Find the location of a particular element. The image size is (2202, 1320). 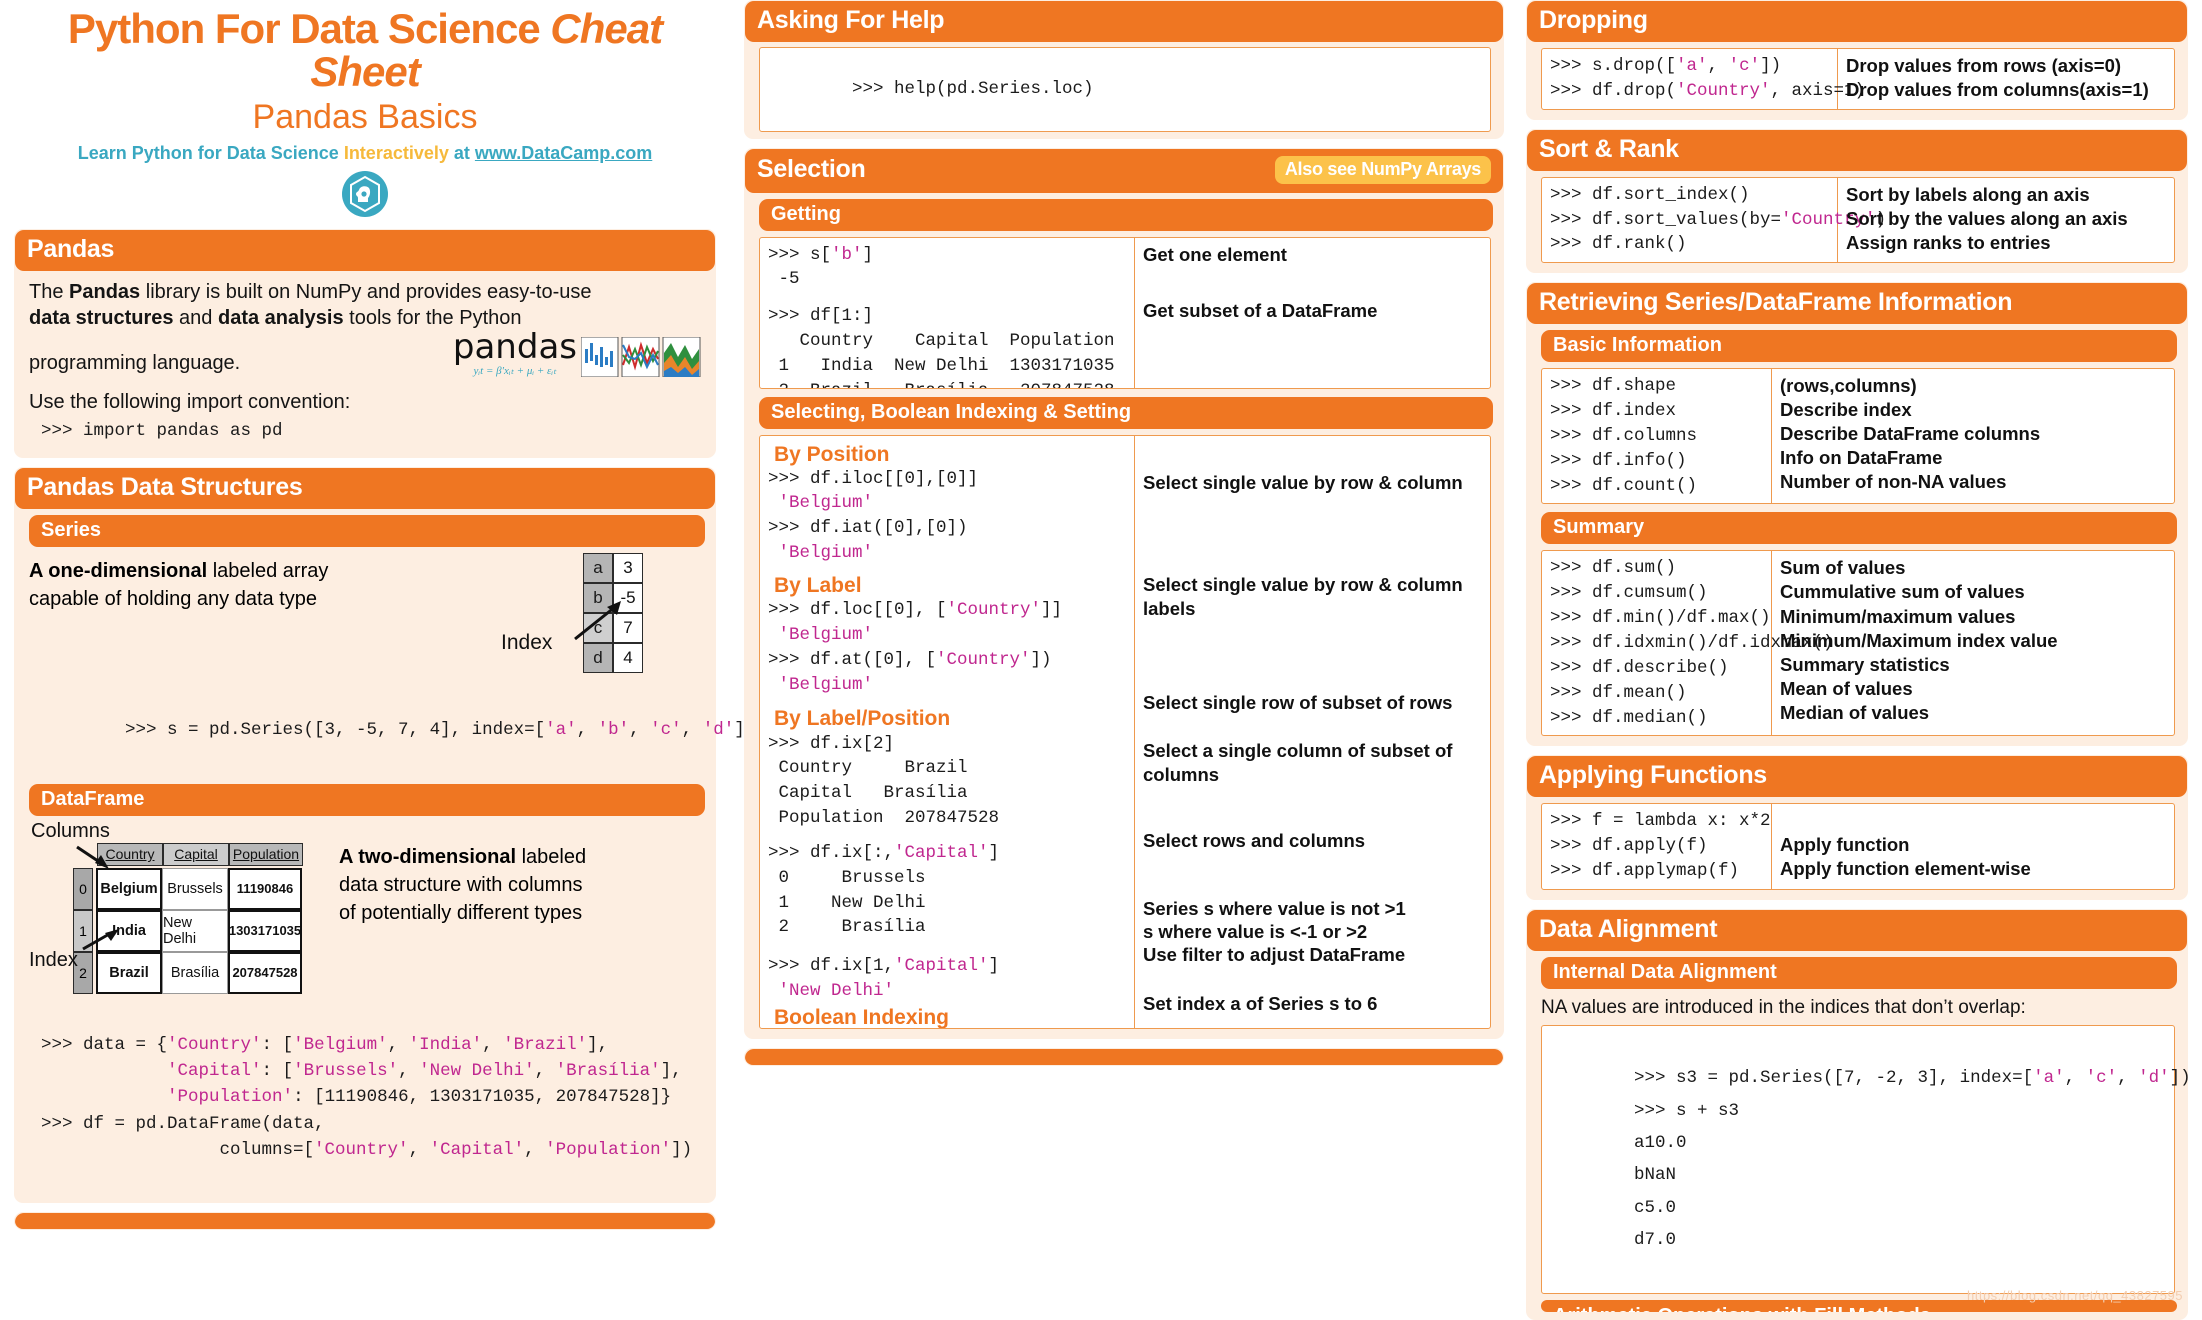

left-cut-header is located at coordinates (365, 1221).